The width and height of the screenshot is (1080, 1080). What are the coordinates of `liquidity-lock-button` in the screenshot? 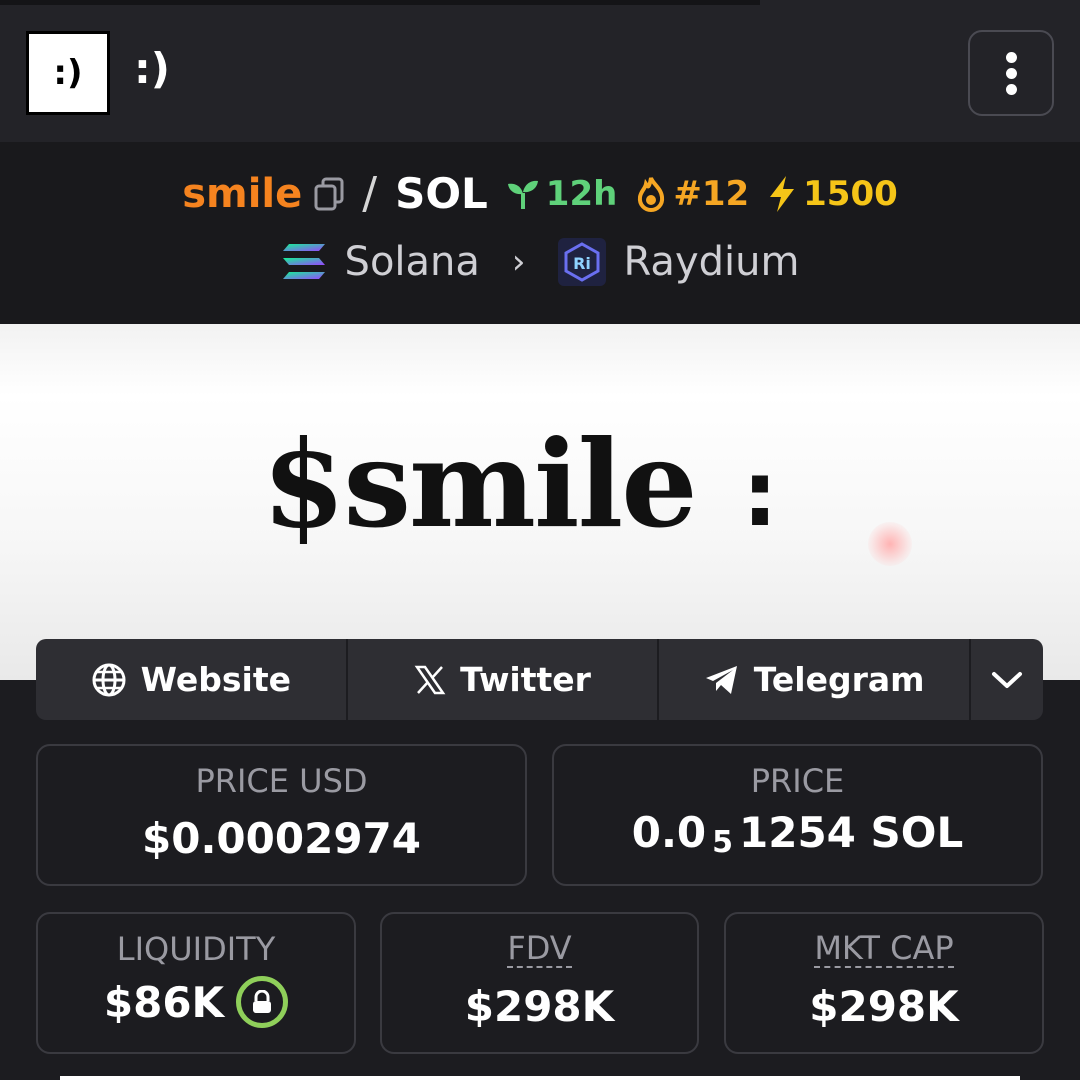 It's located at (262, 1002).